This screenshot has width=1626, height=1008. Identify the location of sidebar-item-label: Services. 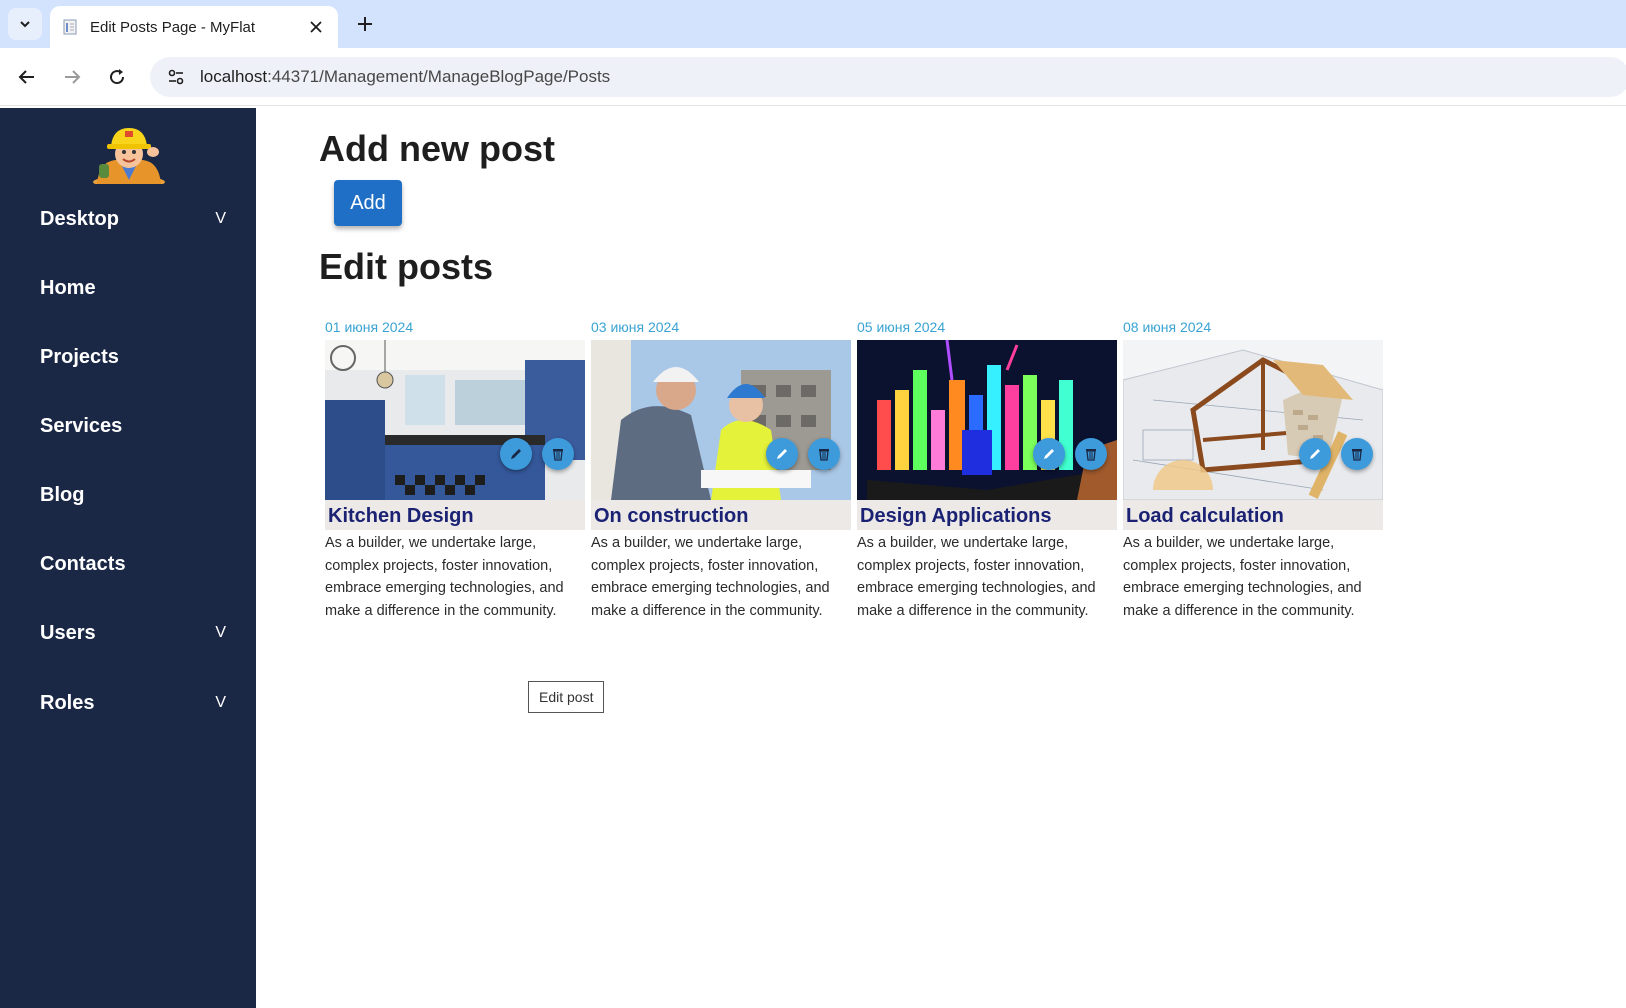
(81, 425).